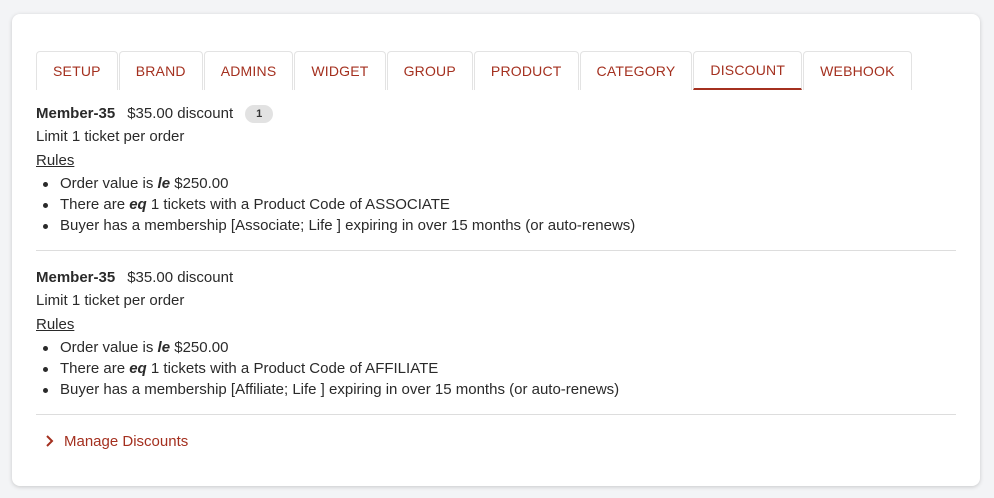  Describe the element at coordinates (496, 441) in the screenshot. I see `manage-discounts-link: Manage Discounts` at that location.